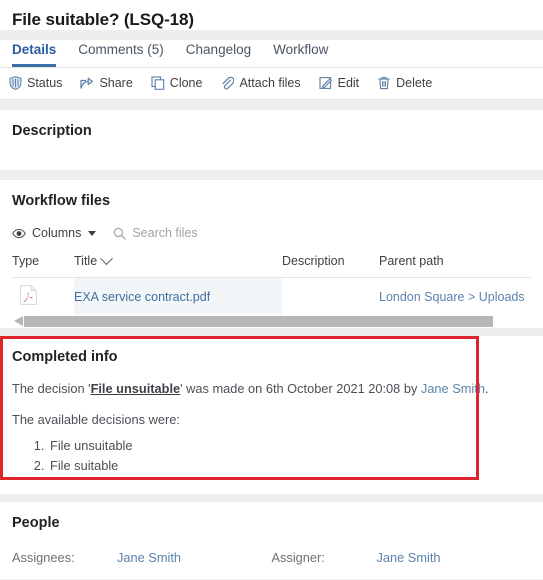  I want to click on available-decisions-list: File unsuitable File suitable, so click(271, 456).